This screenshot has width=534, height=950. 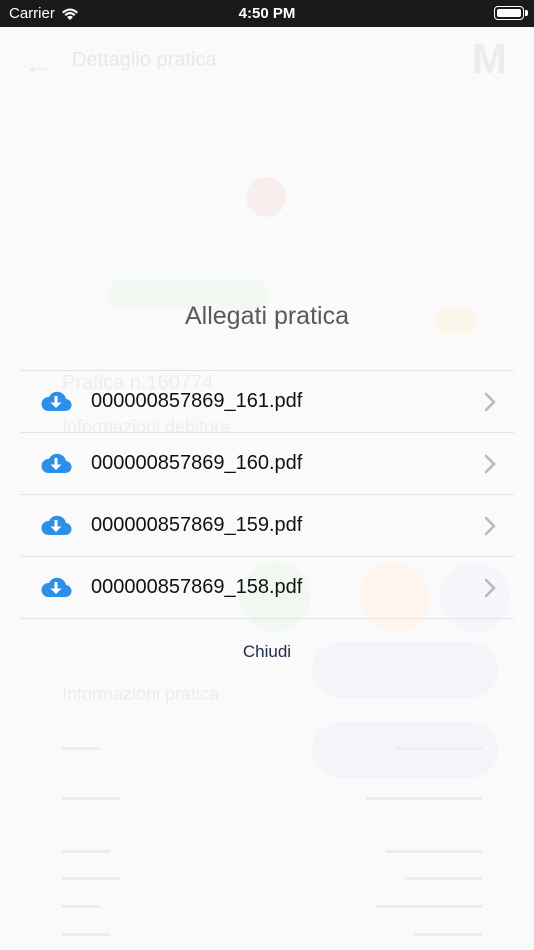 I want to click on modal-title: Allegati pratica, so click(x=267, y=316).